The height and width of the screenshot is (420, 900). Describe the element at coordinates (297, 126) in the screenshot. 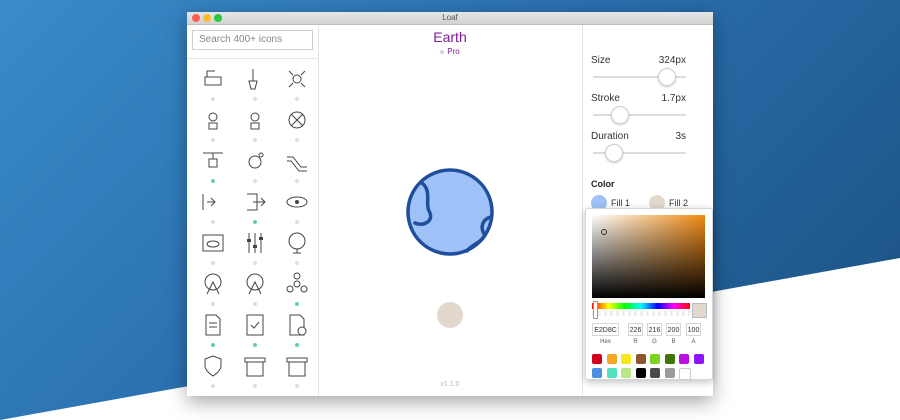

I see `drone-top-icon` at that location.